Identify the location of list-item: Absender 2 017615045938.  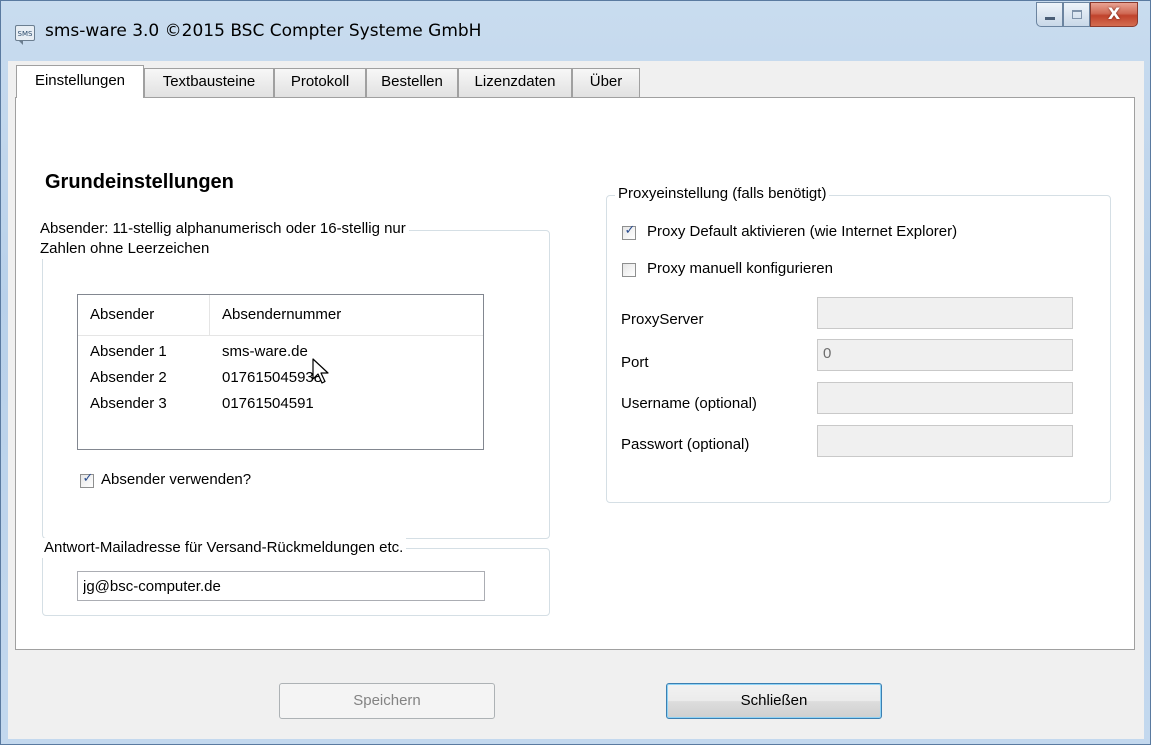
(280, 378).